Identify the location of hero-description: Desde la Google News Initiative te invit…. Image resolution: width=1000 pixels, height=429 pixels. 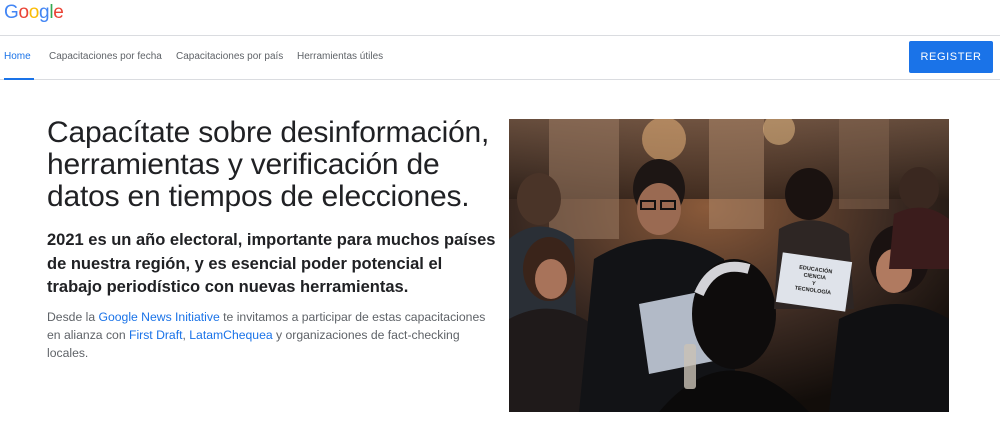
(267, 335).